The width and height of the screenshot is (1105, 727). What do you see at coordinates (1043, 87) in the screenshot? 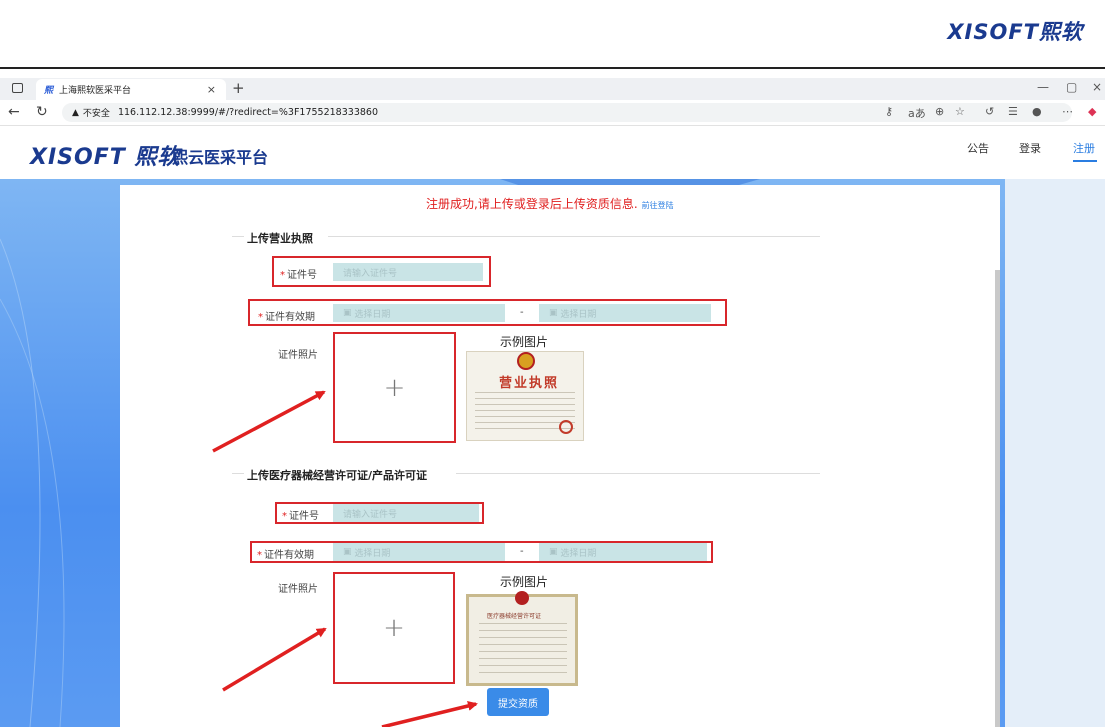
I see `minimize-button: —` at bounding box center [1043, 87].